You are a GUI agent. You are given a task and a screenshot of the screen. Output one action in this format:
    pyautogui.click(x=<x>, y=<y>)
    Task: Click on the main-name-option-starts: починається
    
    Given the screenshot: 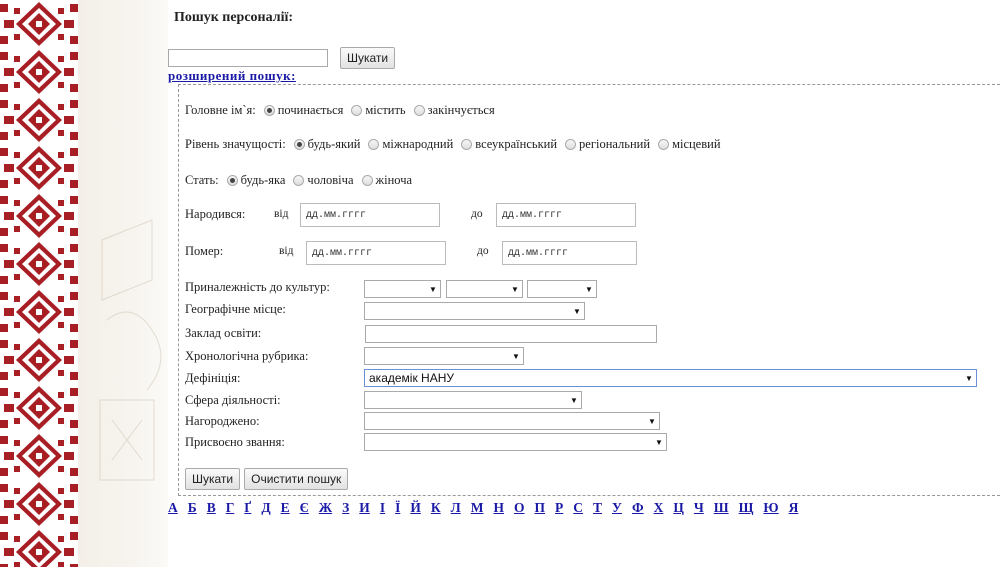 What is the action you would take?
    pyautogui.click(x=301, y=110)
    